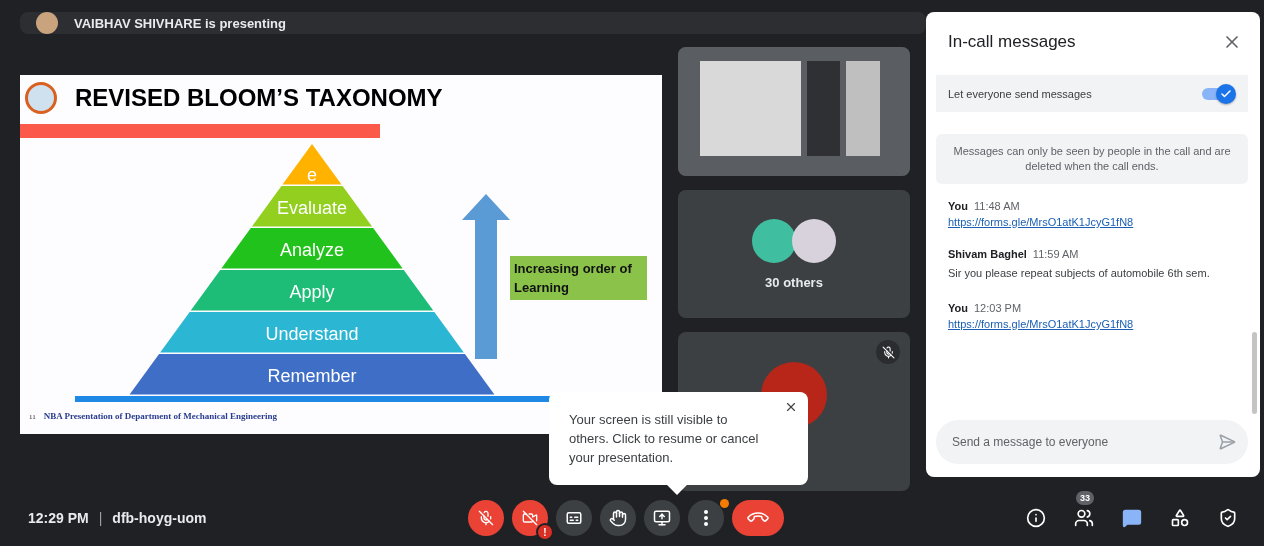 Image resolution: width=1264 pixels, height=546 pixels. What do you see at coordinates (1055, 254) in the screenshot?
I see `message-time: 11:59 AM` at bounding box center [1055, 254].